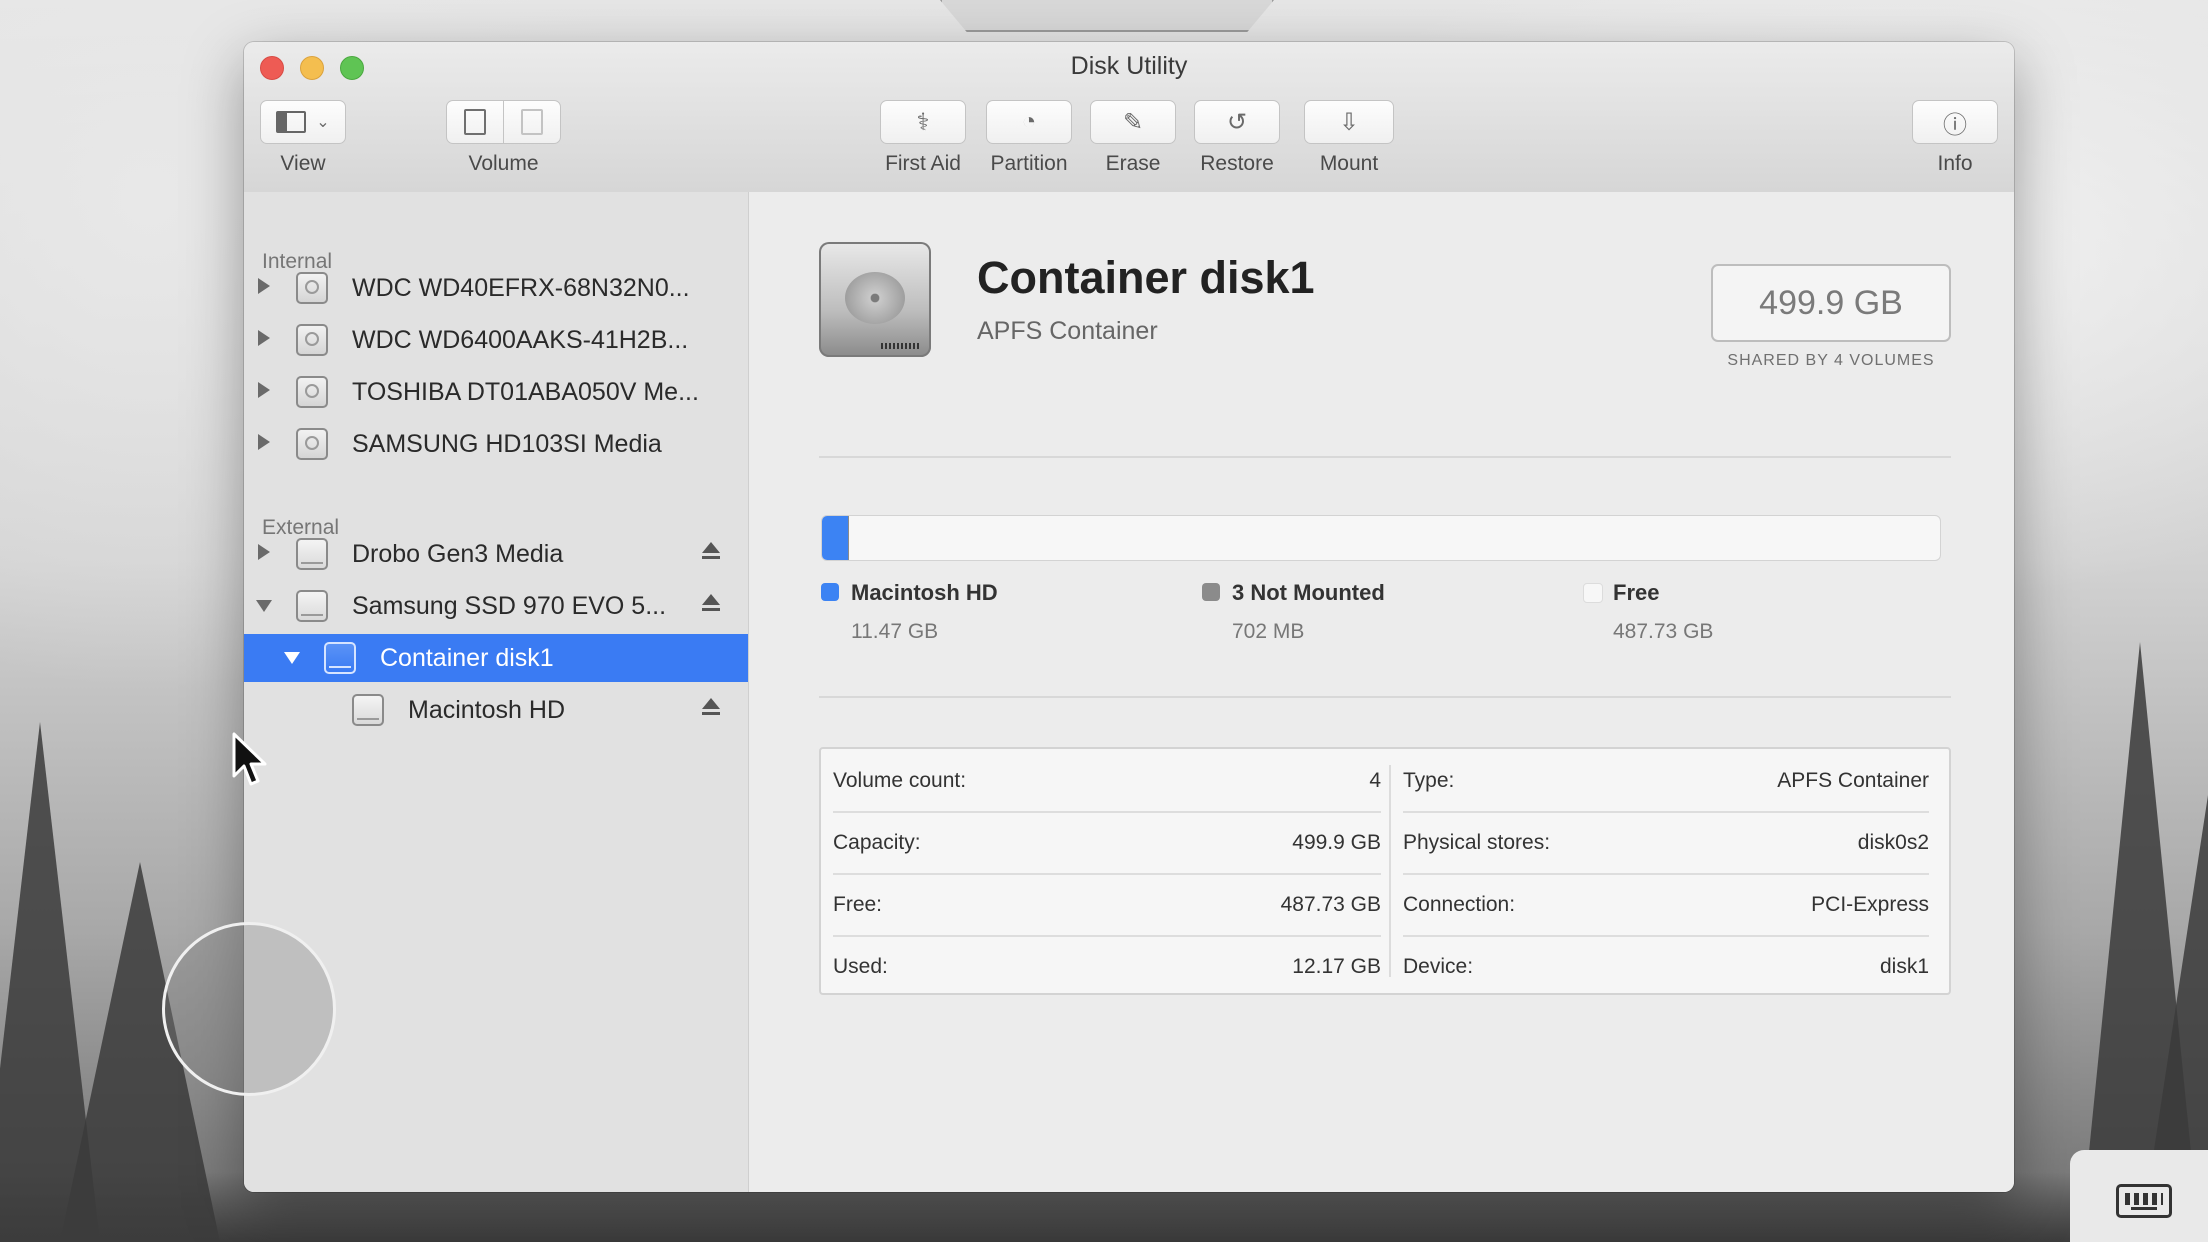  I want to click on volume-icon, so click(368, 710).